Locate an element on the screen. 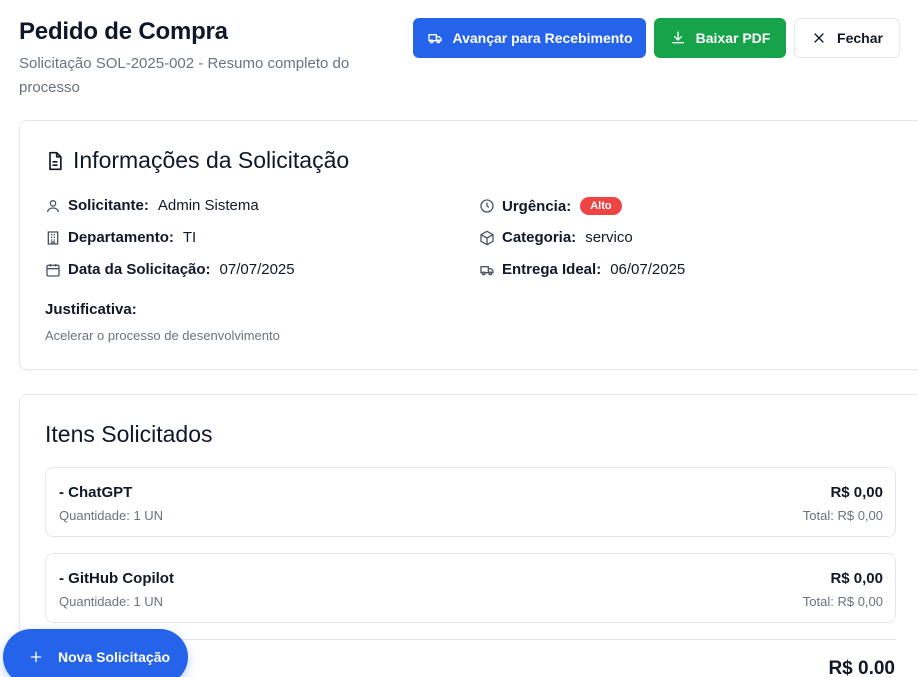 The width and height of the screenshot is (918, 677). request-date-row: Data da Solicitação: 07/07/2025 is located at coordinates (170, 269).